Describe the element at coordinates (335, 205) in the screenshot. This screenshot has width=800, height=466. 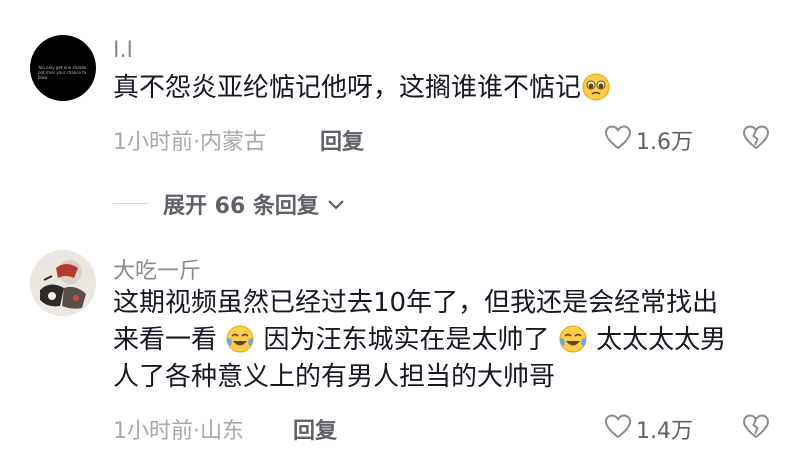
I see `chevron-down-icon` at that location.